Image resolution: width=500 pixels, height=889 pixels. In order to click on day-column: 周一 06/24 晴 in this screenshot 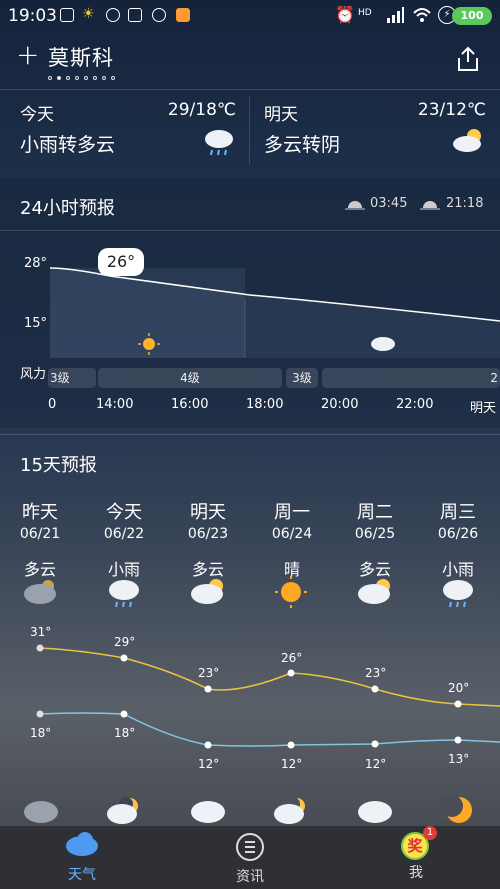, I will do `click(292, 539)`.